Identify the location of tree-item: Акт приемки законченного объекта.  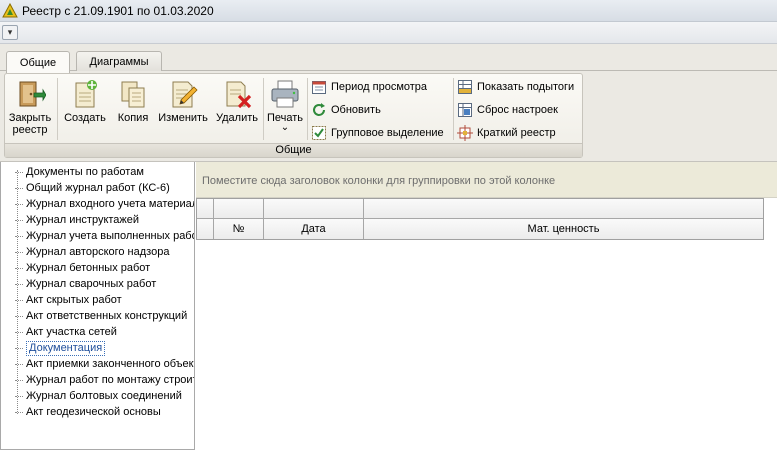
(105, 364).